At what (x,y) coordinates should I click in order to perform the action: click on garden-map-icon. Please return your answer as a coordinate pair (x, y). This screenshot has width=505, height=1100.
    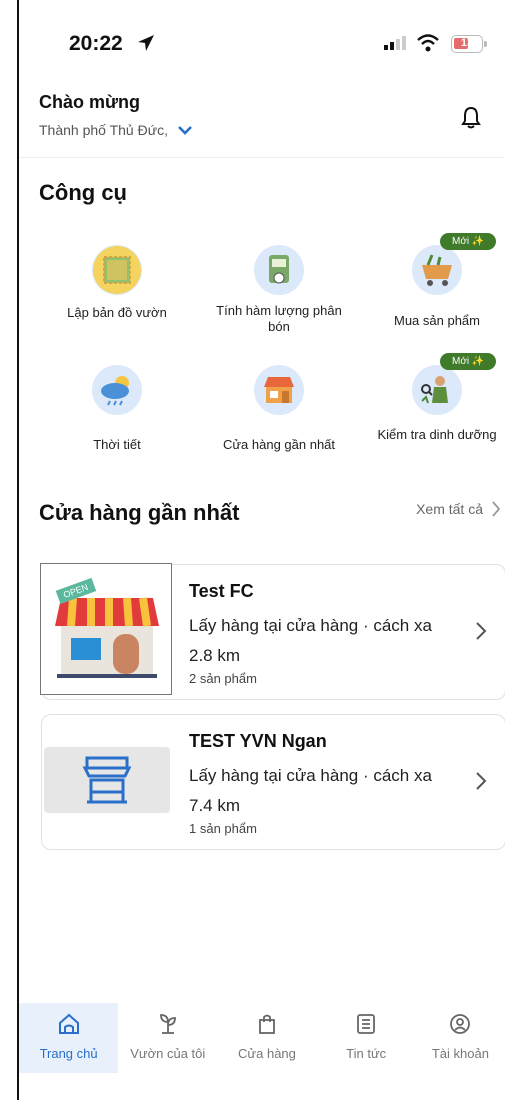
    Looking at the image, I should click on (117, 270).